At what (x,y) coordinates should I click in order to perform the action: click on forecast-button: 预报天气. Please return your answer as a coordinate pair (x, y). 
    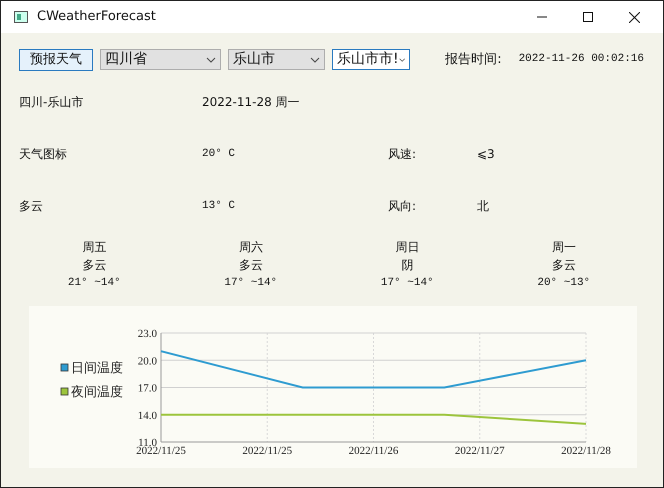
    Looking at the image, I should click on (56, 59).